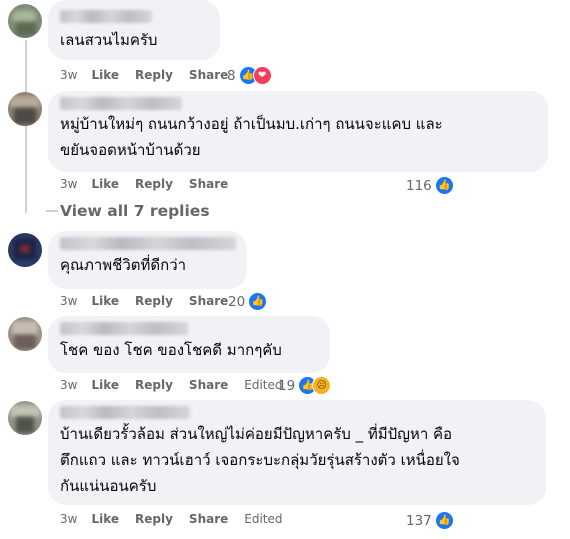 Image resolution: width=570 pixels, height=539 pixels. I want to click on reaction-summary: 20 👍, so click(248, 301).